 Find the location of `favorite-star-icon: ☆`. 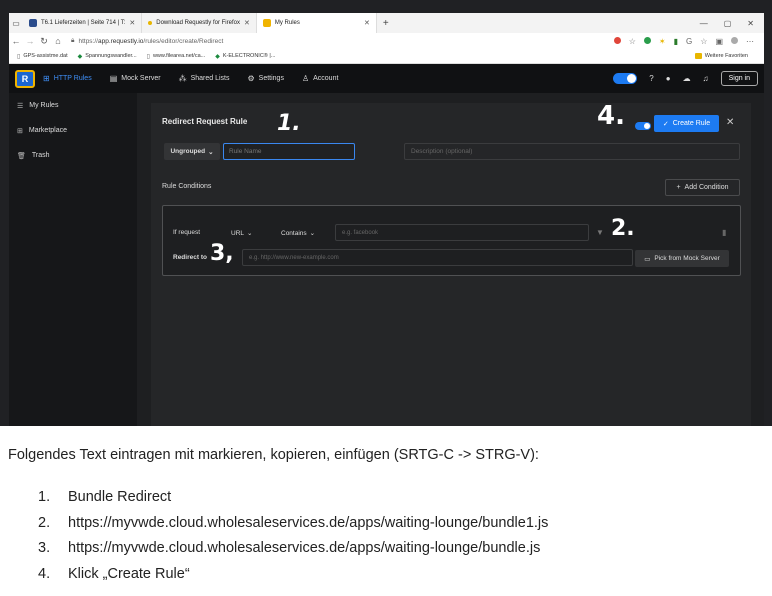

favorite-star-icon: ☆ is located at coordinates (632, 41).